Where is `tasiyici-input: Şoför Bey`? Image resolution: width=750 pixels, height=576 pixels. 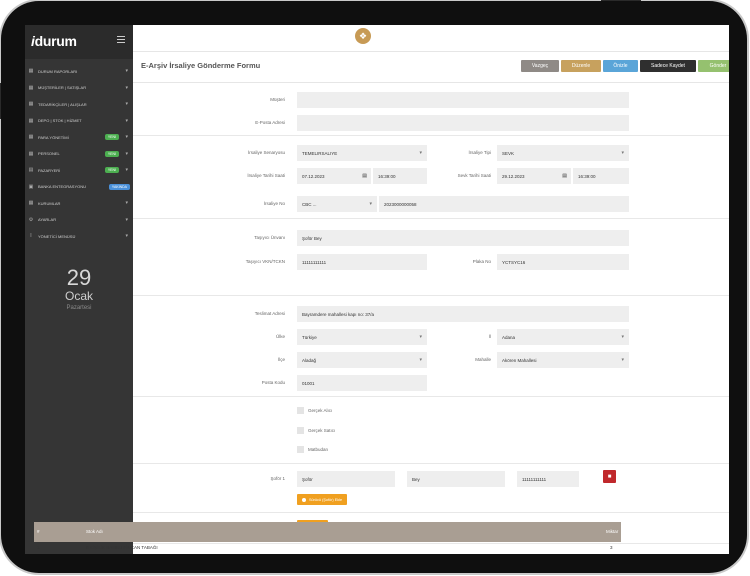
tasiyici-input: Şoför Bey is located at coordinates (463, 238).